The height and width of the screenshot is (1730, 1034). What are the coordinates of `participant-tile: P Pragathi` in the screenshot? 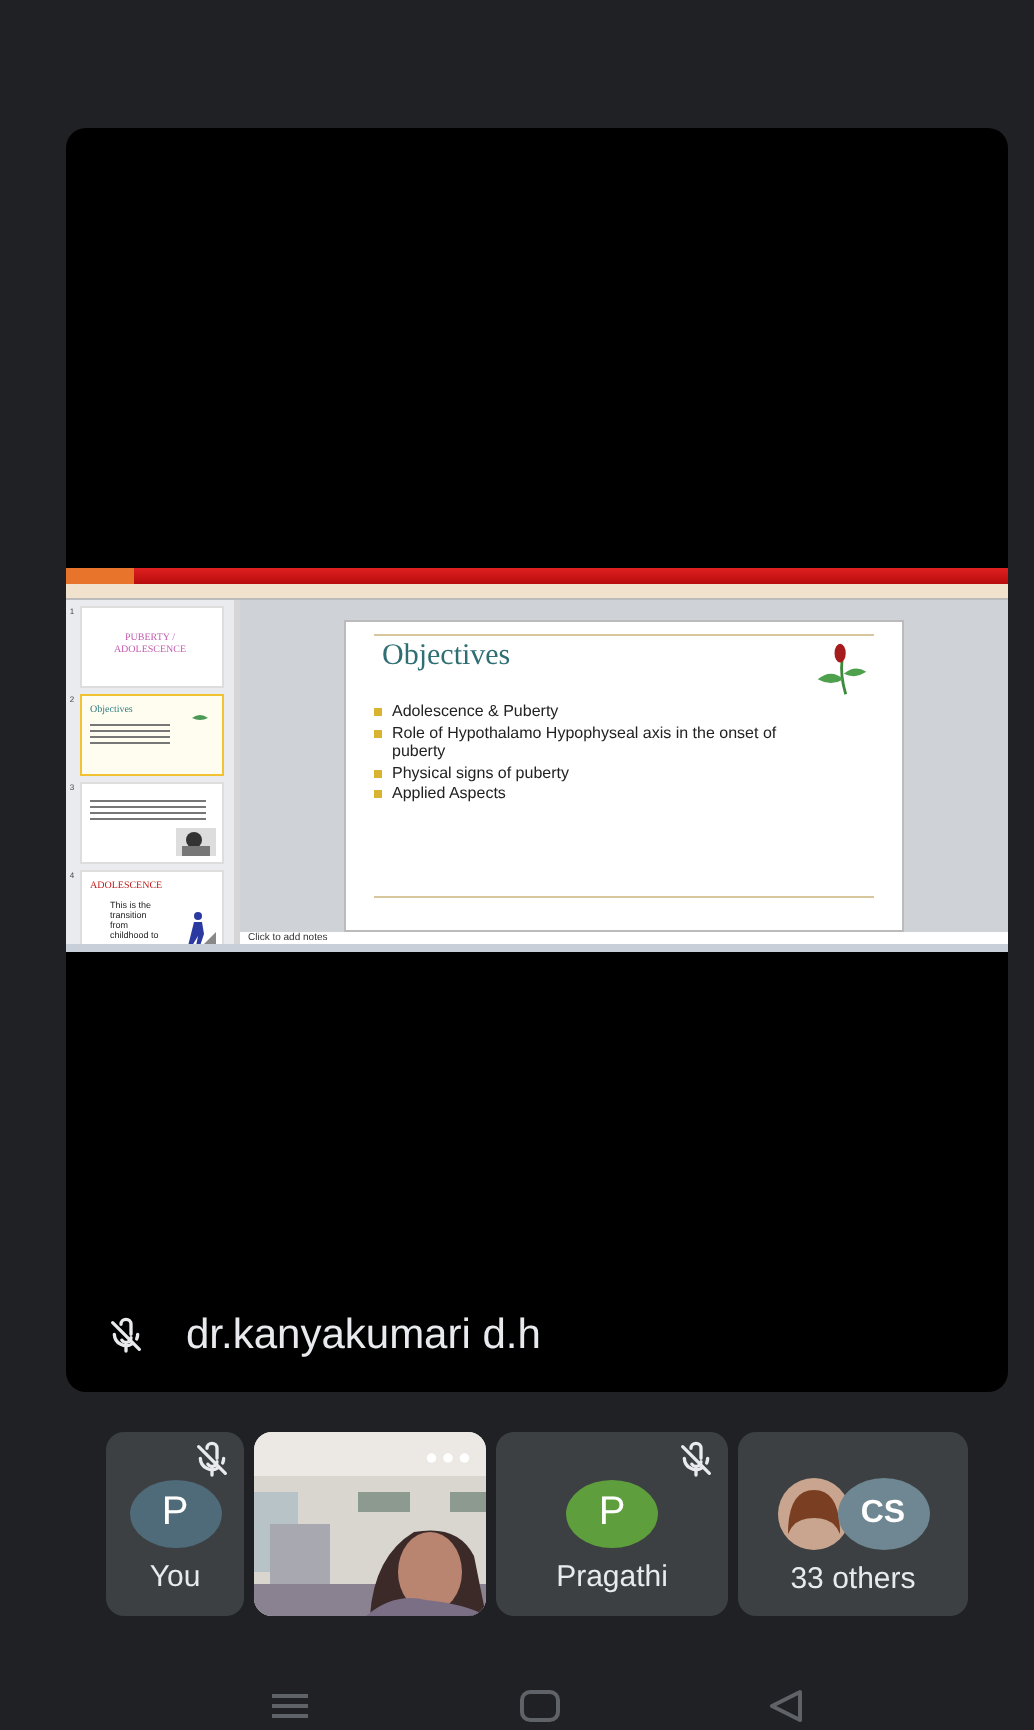 It's located at (612, 1524).